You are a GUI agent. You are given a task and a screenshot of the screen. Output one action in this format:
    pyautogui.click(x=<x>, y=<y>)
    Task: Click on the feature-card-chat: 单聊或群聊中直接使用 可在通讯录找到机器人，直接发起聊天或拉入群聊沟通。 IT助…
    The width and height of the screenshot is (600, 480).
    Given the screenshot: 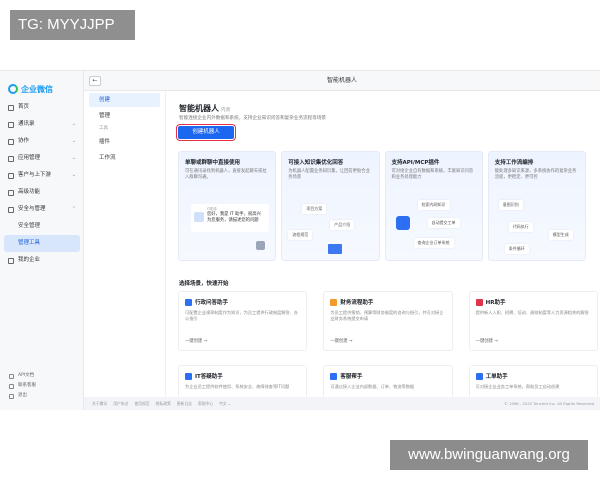 What is the action you would take?
    pyautogui.click(x=227, y=206)
    